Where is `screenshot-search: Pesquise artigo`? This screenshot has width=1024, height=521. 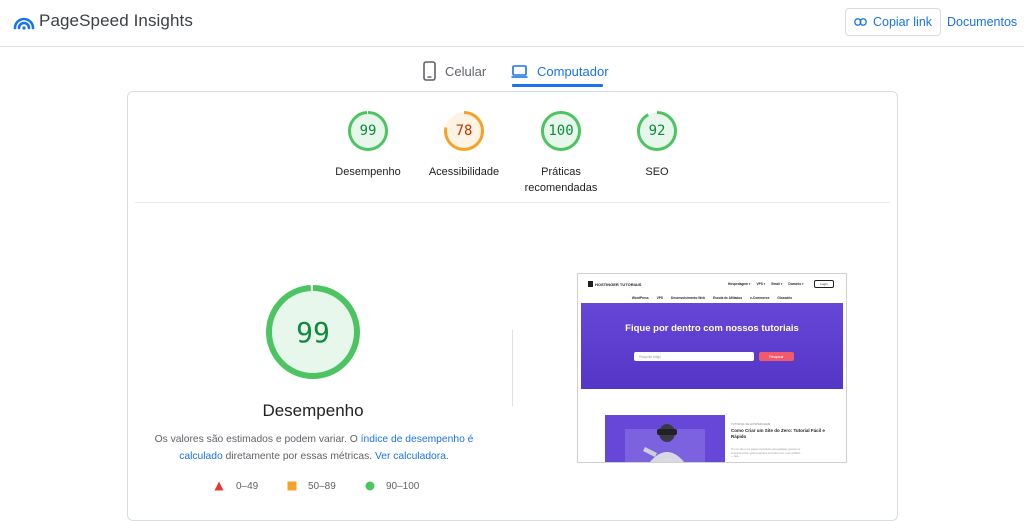
screenshot-search: Pesquise artigo is located at coordinates (694, 356).